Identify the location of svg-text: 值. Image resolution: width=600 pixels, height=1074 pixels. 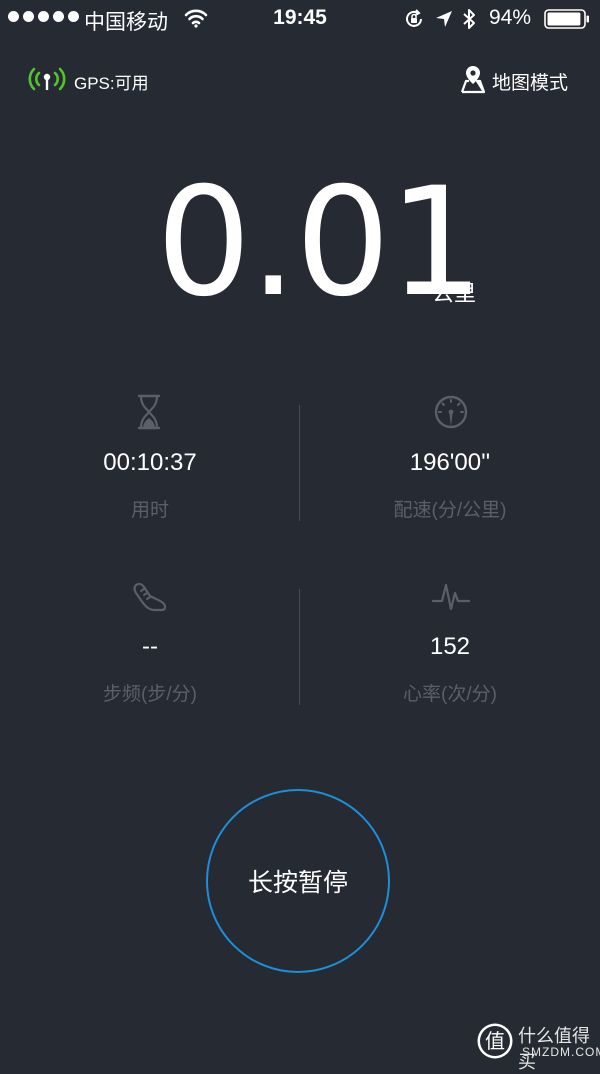
(495, 1041).